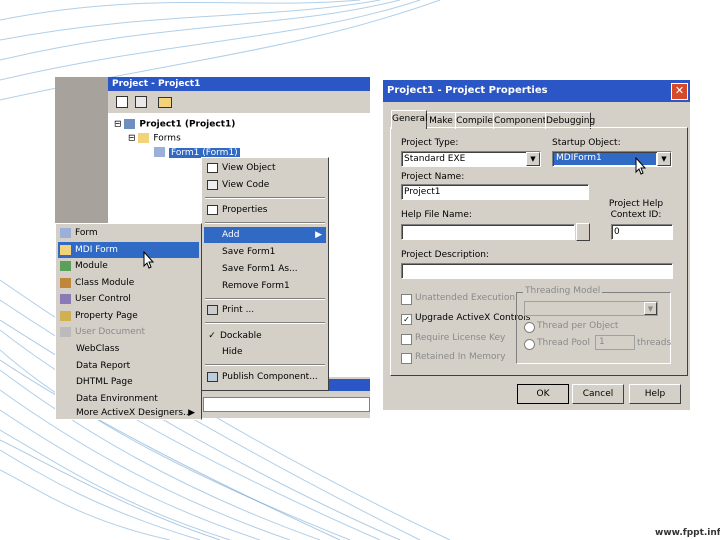 The image size is (720, 540). What do you see at coordinates (655, 394) in the screenshot?
I see `help-button: Help` at bounding box center [655, 394].